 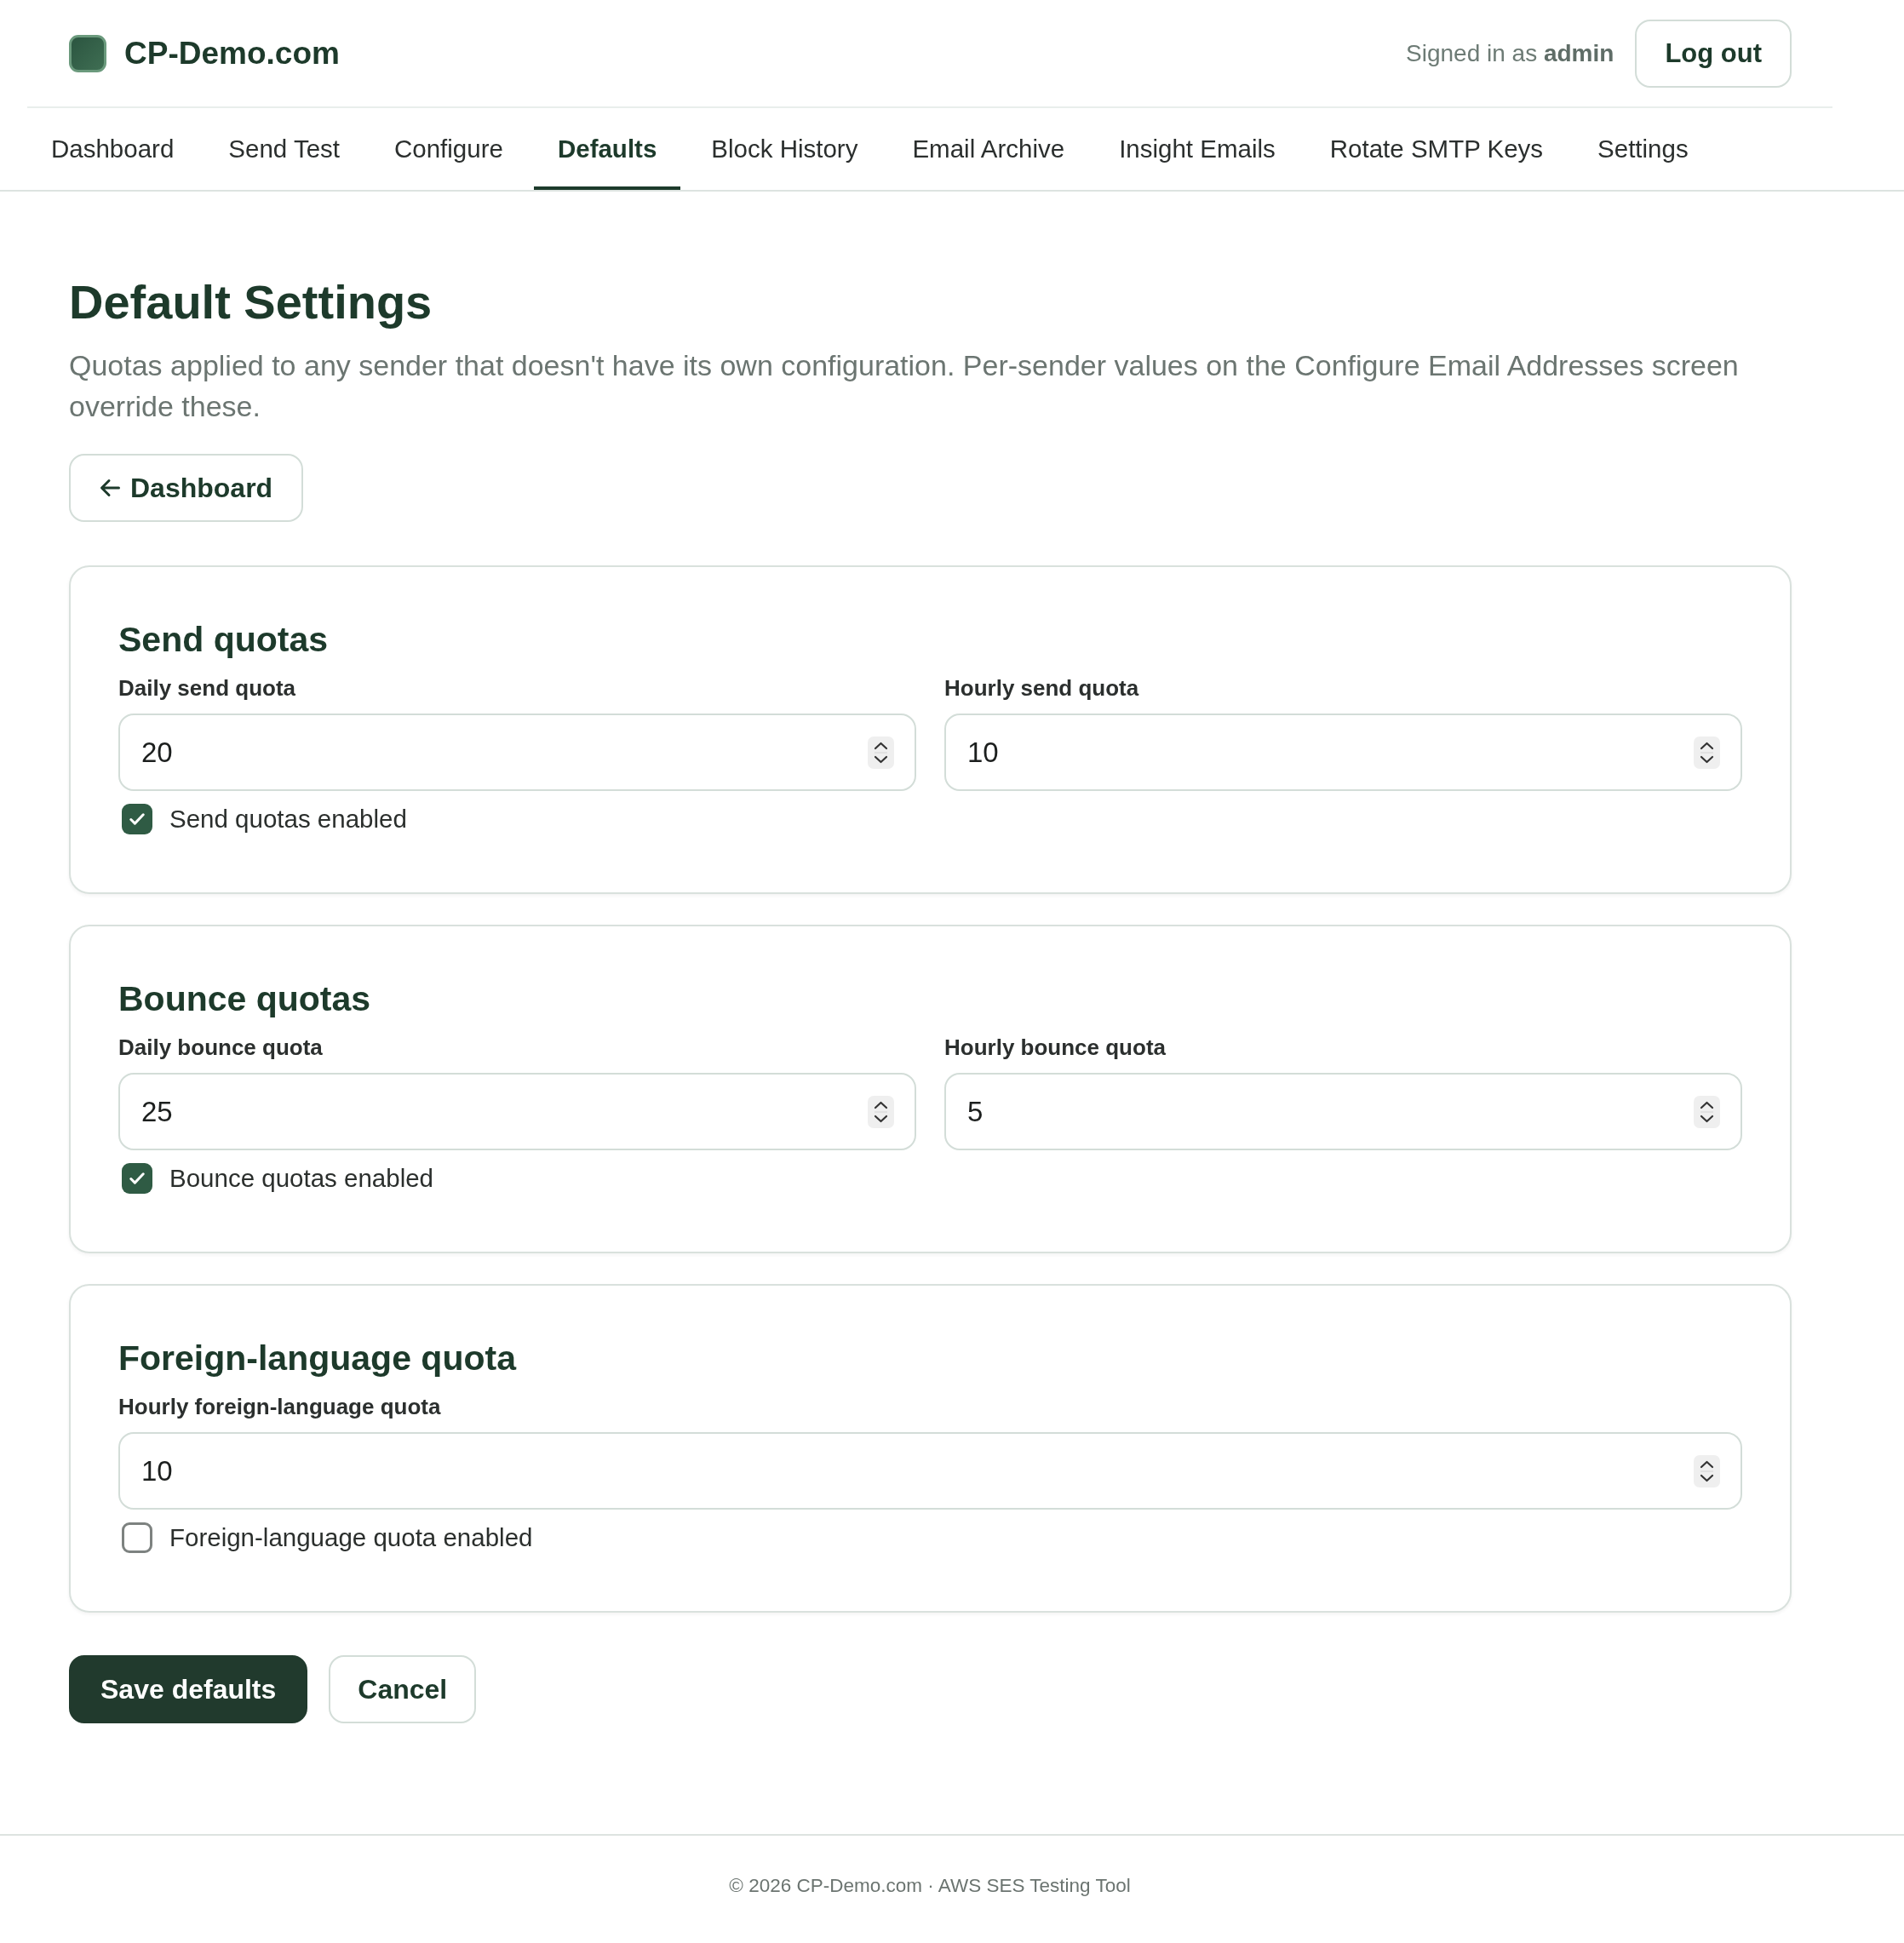 I want to click on nav-tab: Rotate SMTP Keys, so click(x=1436, y=149).